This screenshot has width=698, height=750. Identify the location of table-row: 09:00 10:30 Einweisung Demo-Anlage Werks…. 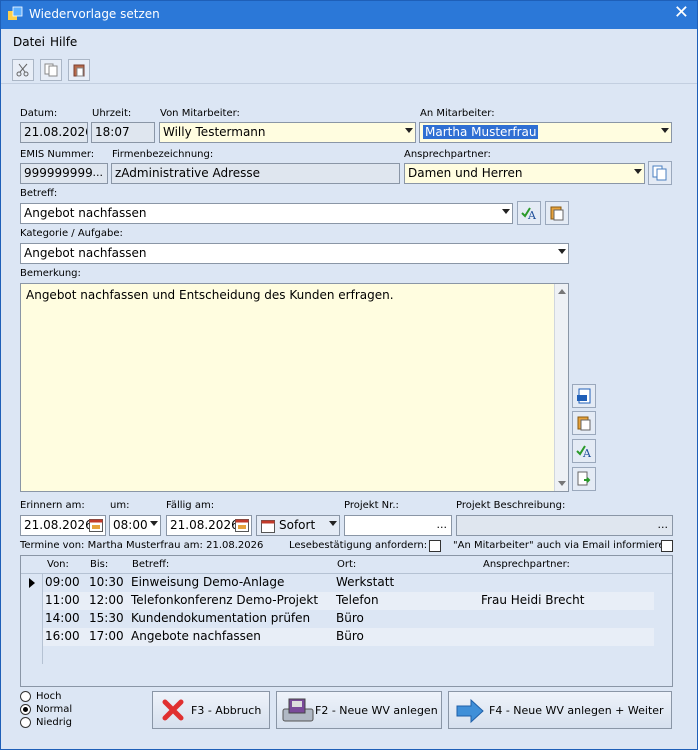
(348, 583).